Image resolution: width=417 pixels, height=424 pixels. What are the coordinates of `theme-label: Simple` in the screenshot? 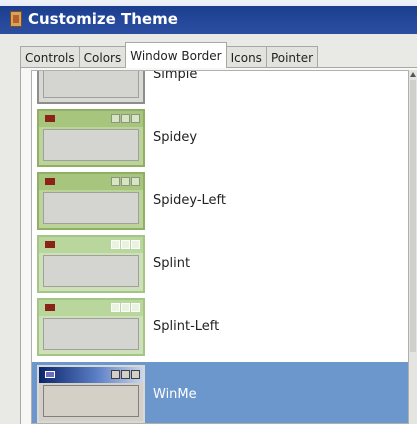 It's located at (175, 76).